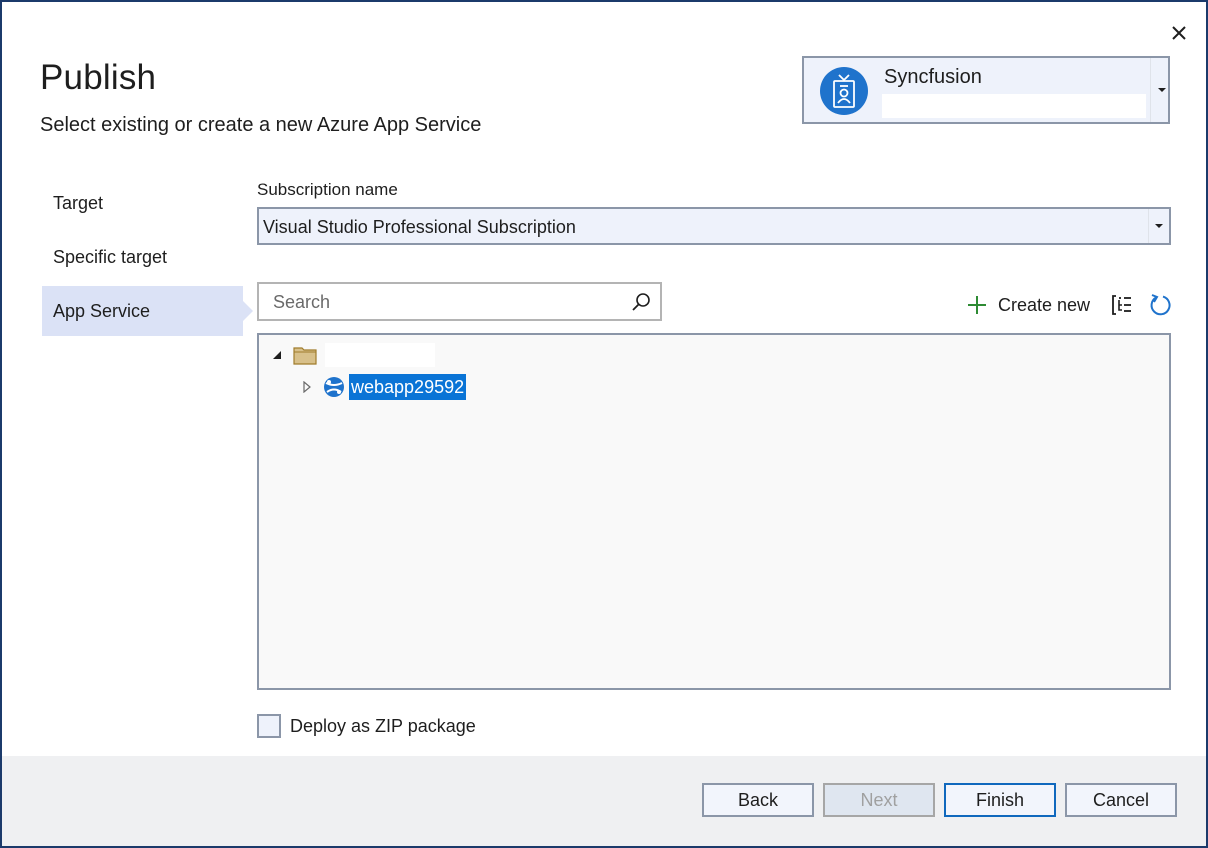 The image size is (1208, 848). I want to click on account-email, so click(1014, 106).